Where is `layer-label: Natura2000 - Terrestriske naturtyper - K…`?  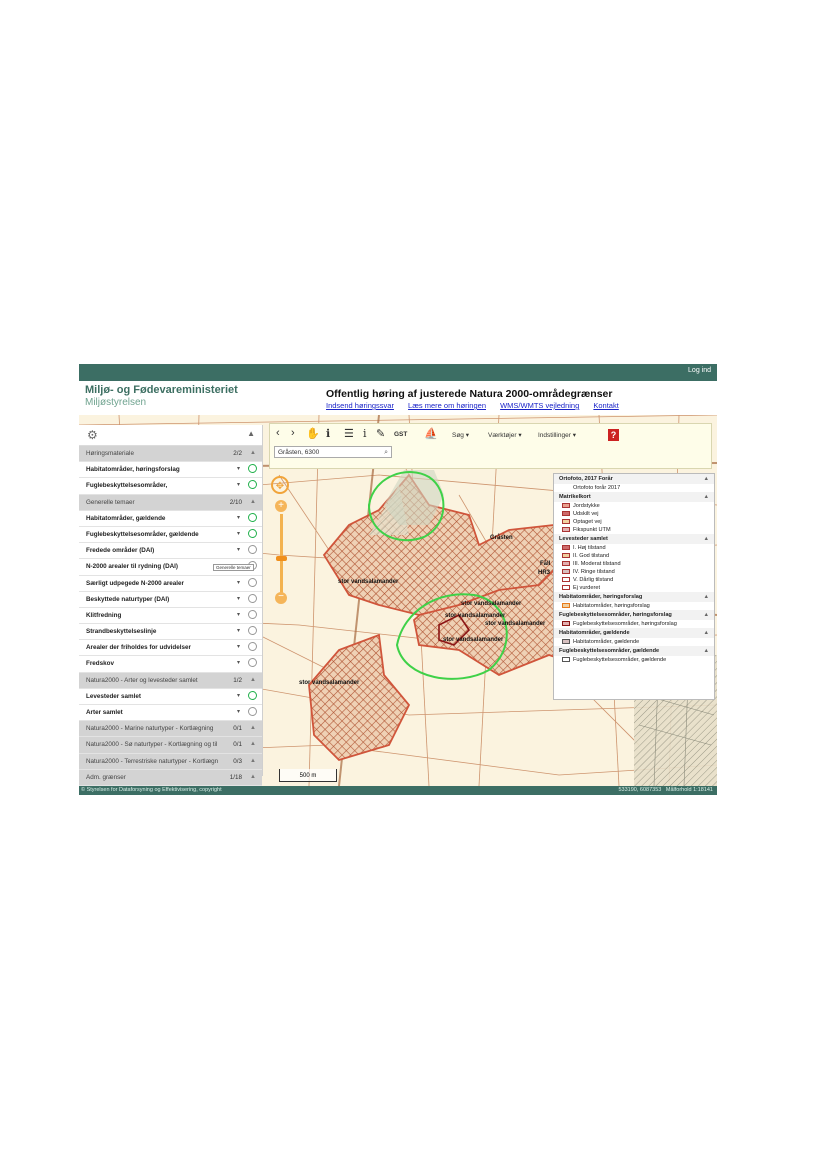
layer-label: Natura2000 - Terrestriske naturtyper - K… is located at coordinates (152, 761).